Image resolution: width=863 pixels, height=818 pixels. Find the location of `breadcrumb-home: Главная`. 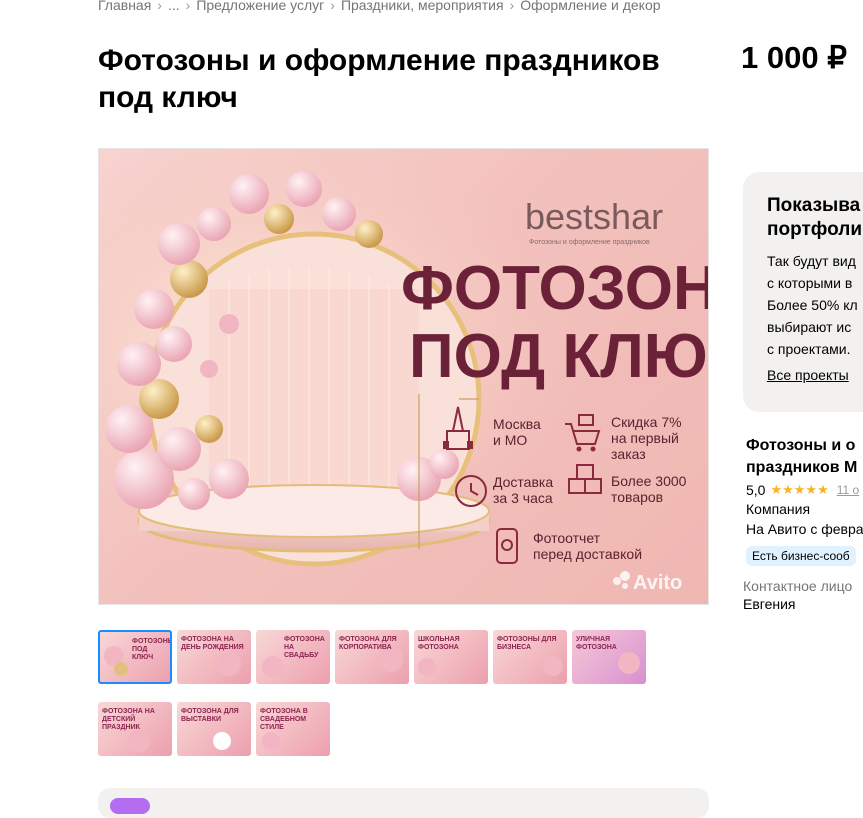

breadcrumb-home: Главная is located at coordinates (124, 6).